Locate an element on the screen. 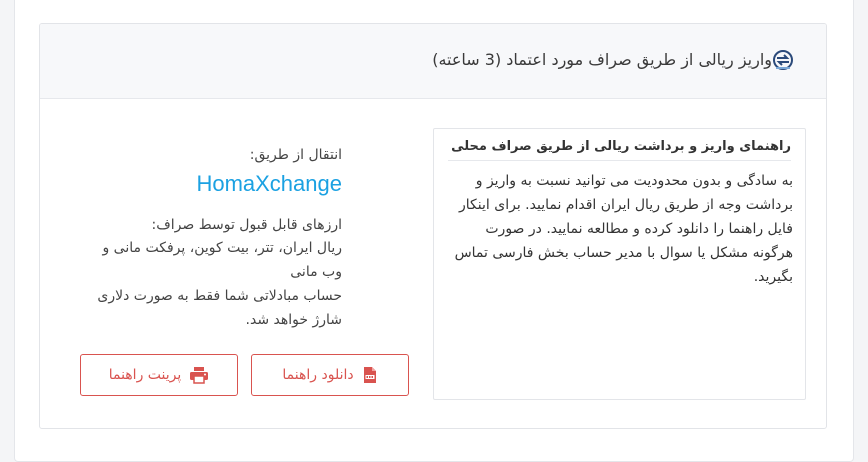 The image size is (868, 462). pdf-icon is located at coordinates (370, 375).